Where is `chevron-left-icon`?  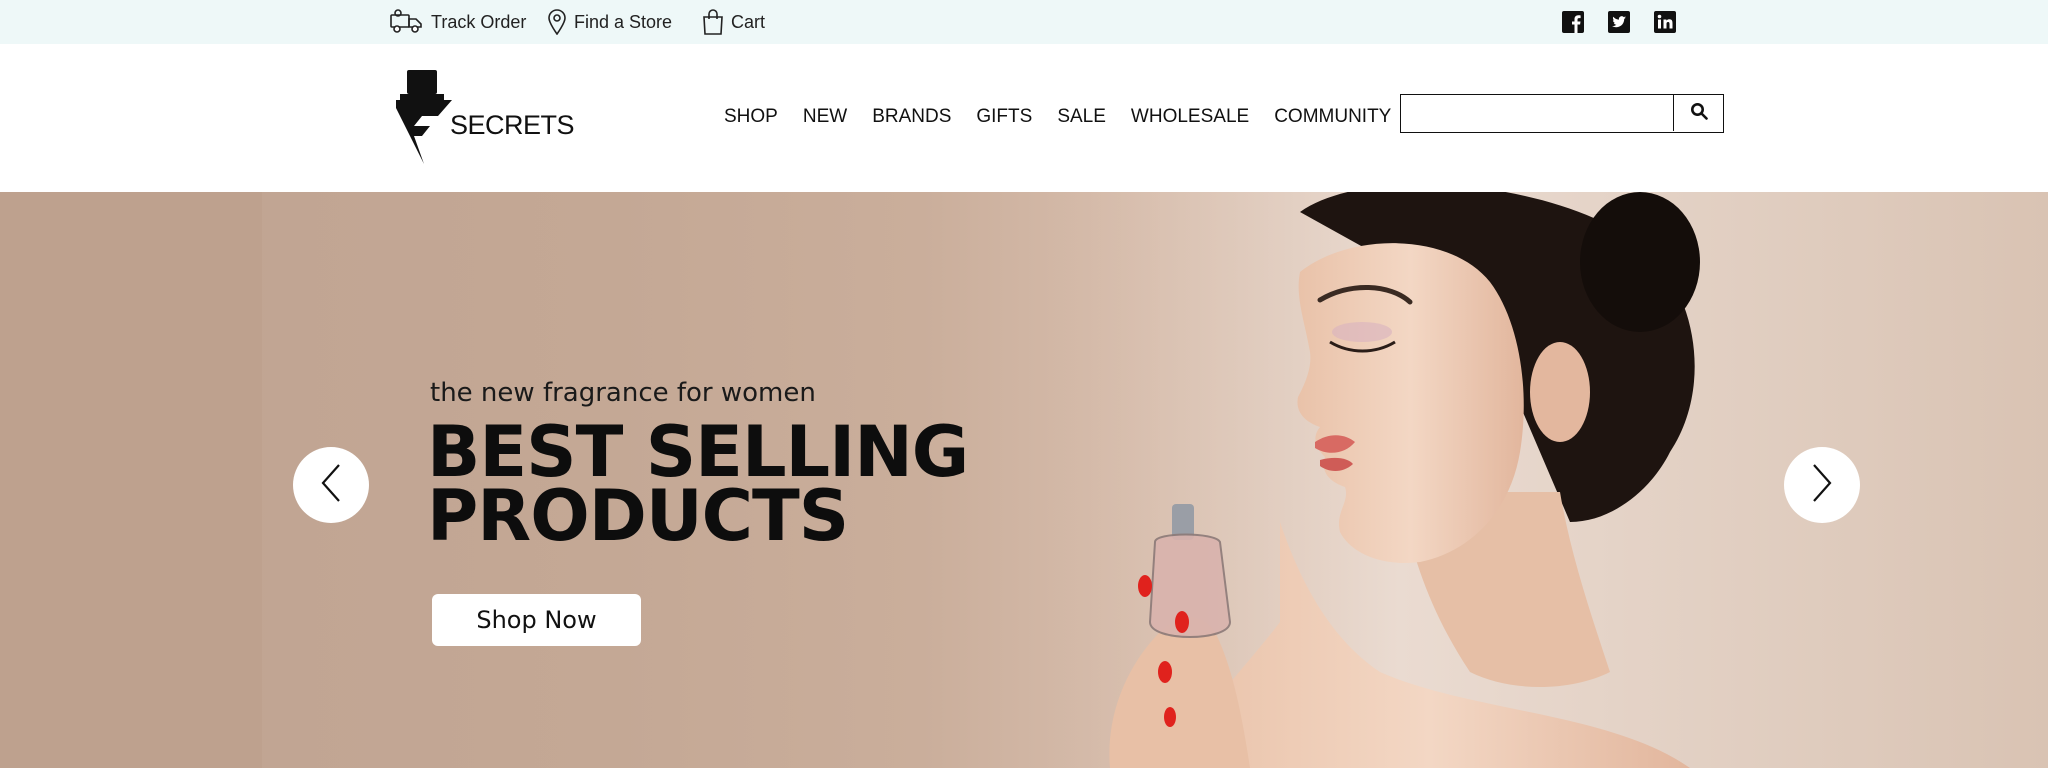 chevron-left-icon is located at coordinates (331, 485).